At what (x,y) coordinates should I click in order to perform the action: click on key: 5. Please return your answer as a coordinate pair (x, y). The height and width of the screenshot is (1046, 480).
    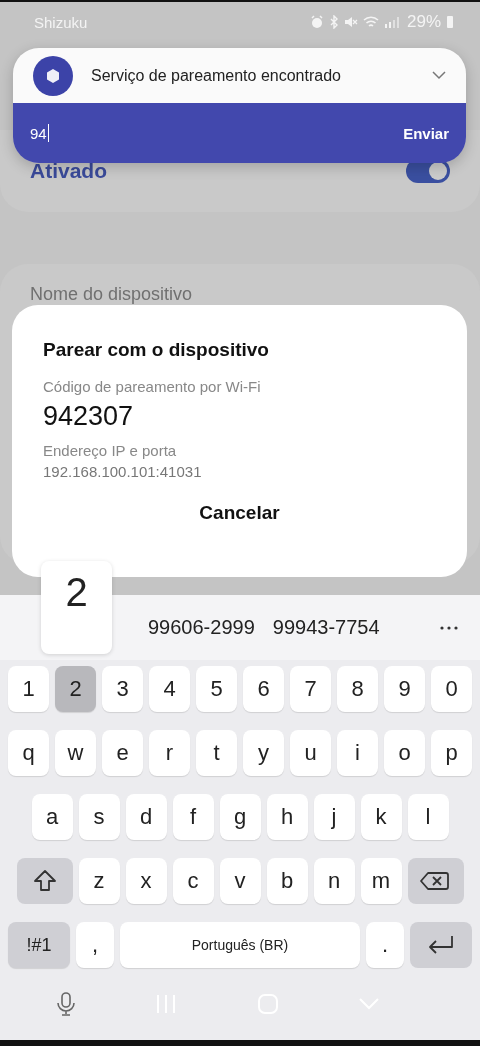
    Looking at the image, I should click on (216, 689).